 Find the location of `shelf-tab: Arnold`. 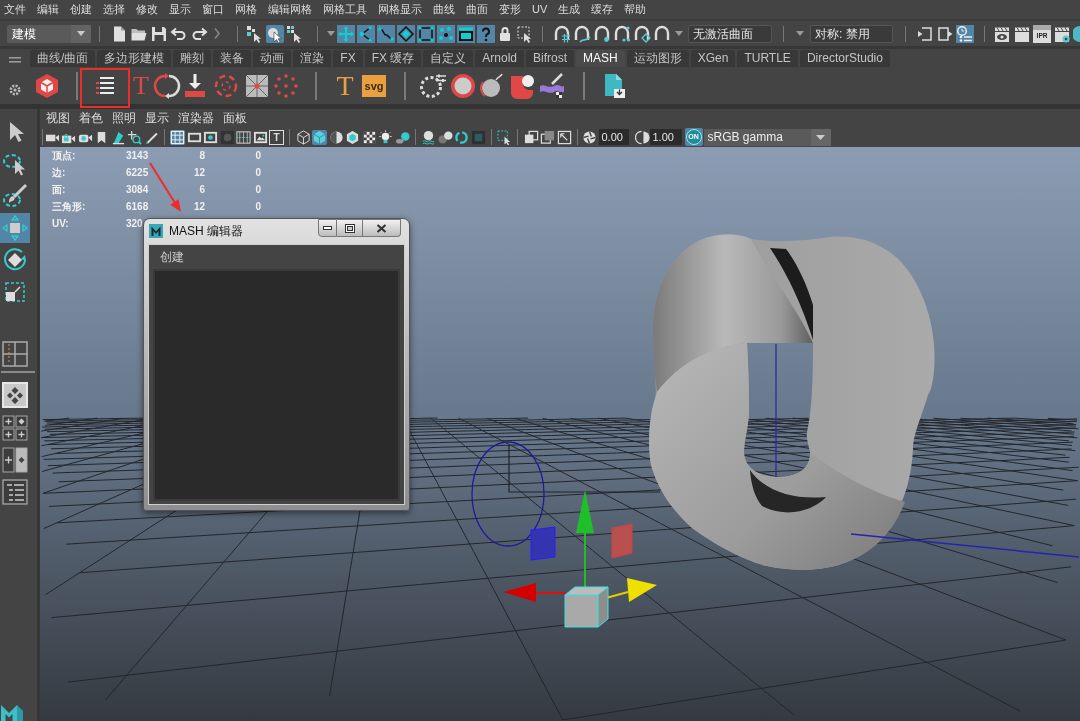

shelf-tab: Arnold is located at coordinates (500, 58).